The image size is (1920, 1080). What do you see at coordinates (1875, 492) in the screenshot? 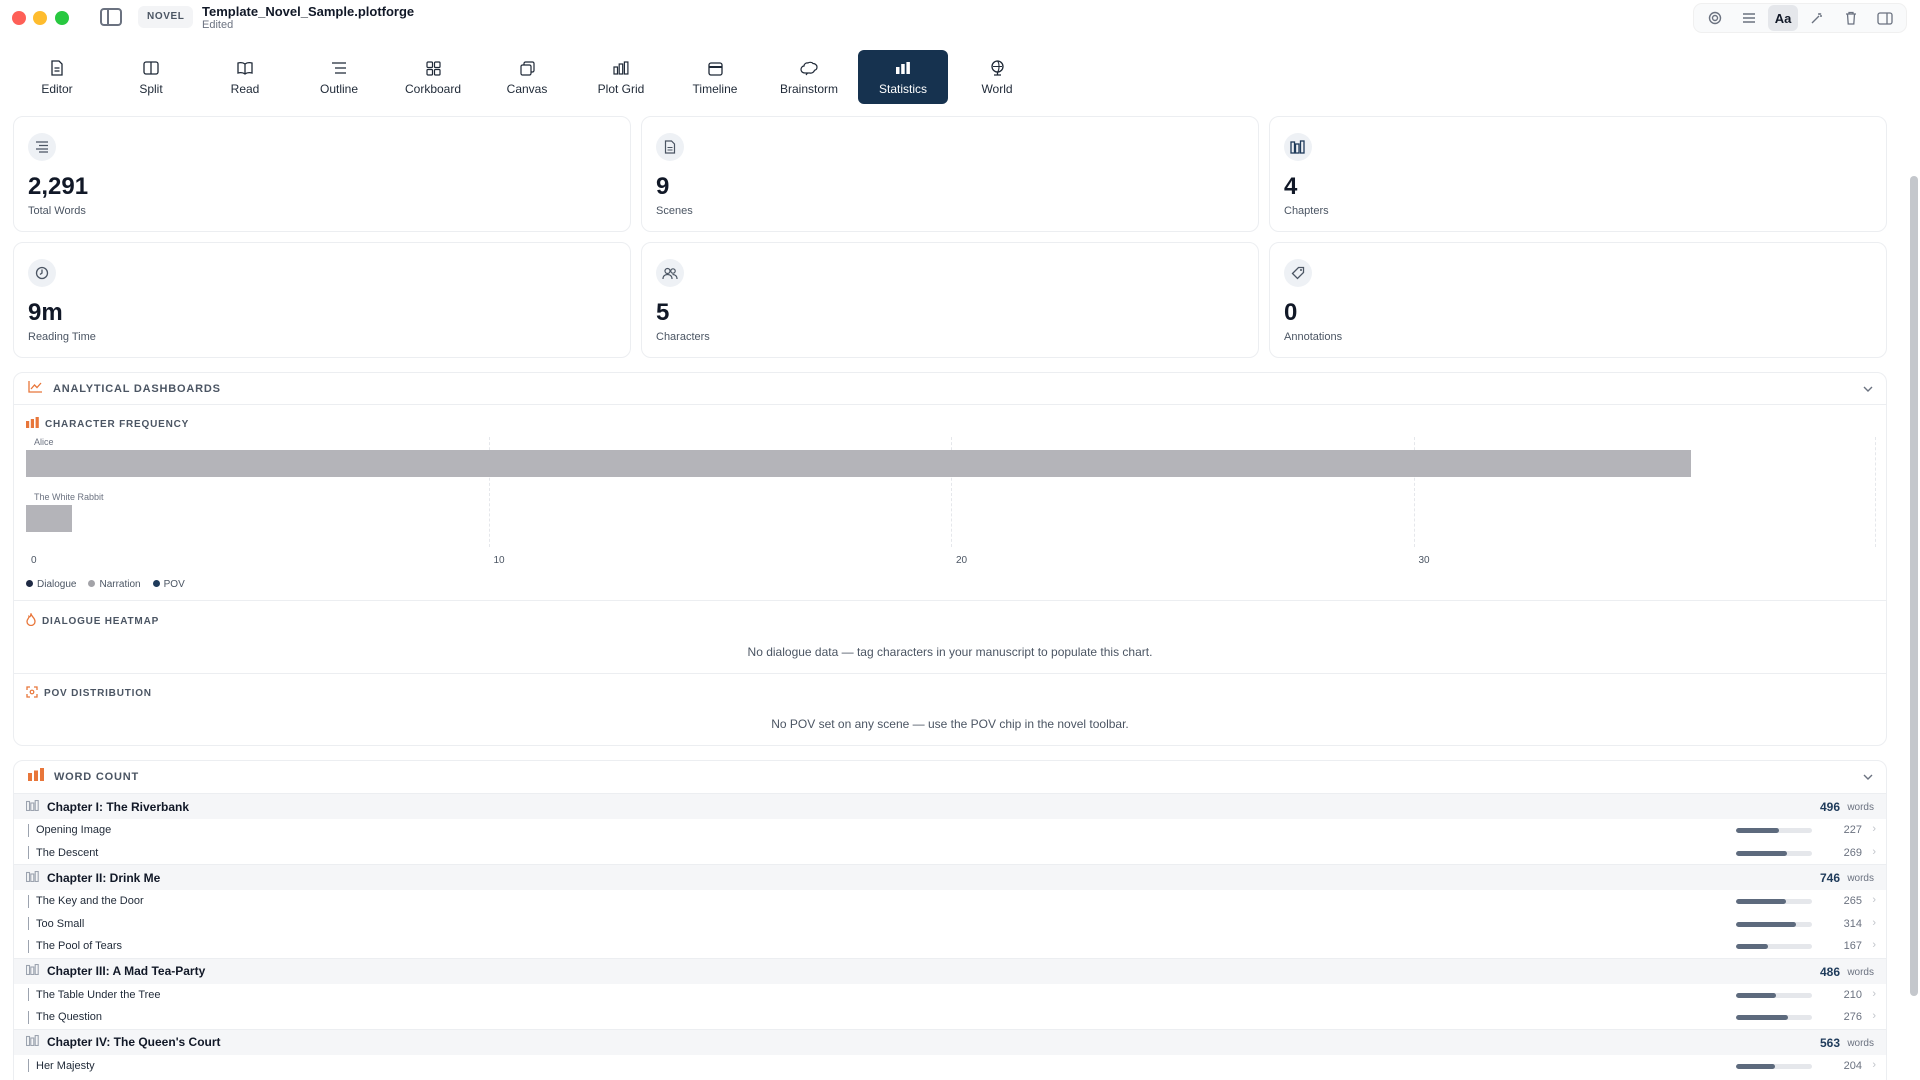
I see `chart-gridline` at bounding box center [1875, 492].